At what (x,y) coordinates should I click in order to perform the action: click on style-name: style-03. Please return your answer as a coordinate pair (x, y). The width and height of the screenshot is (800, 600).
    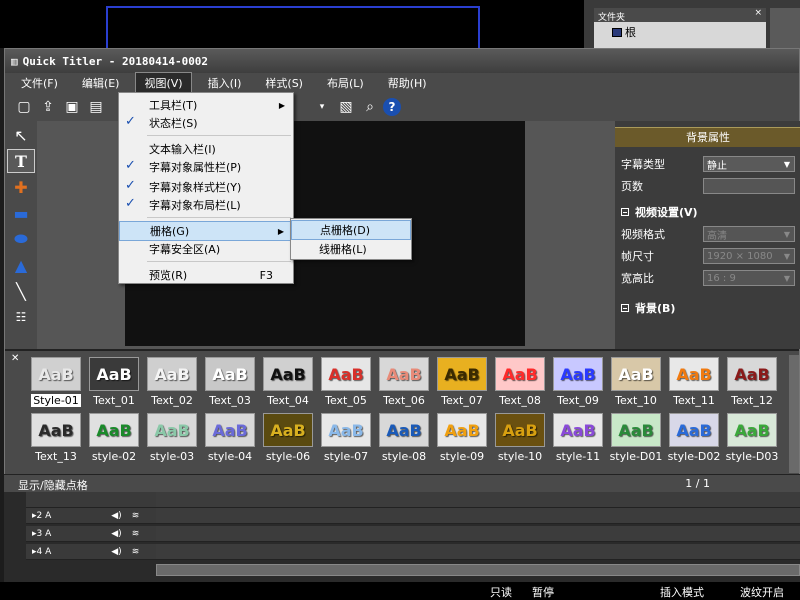
    Looking at the image, I should click on (172, 456).